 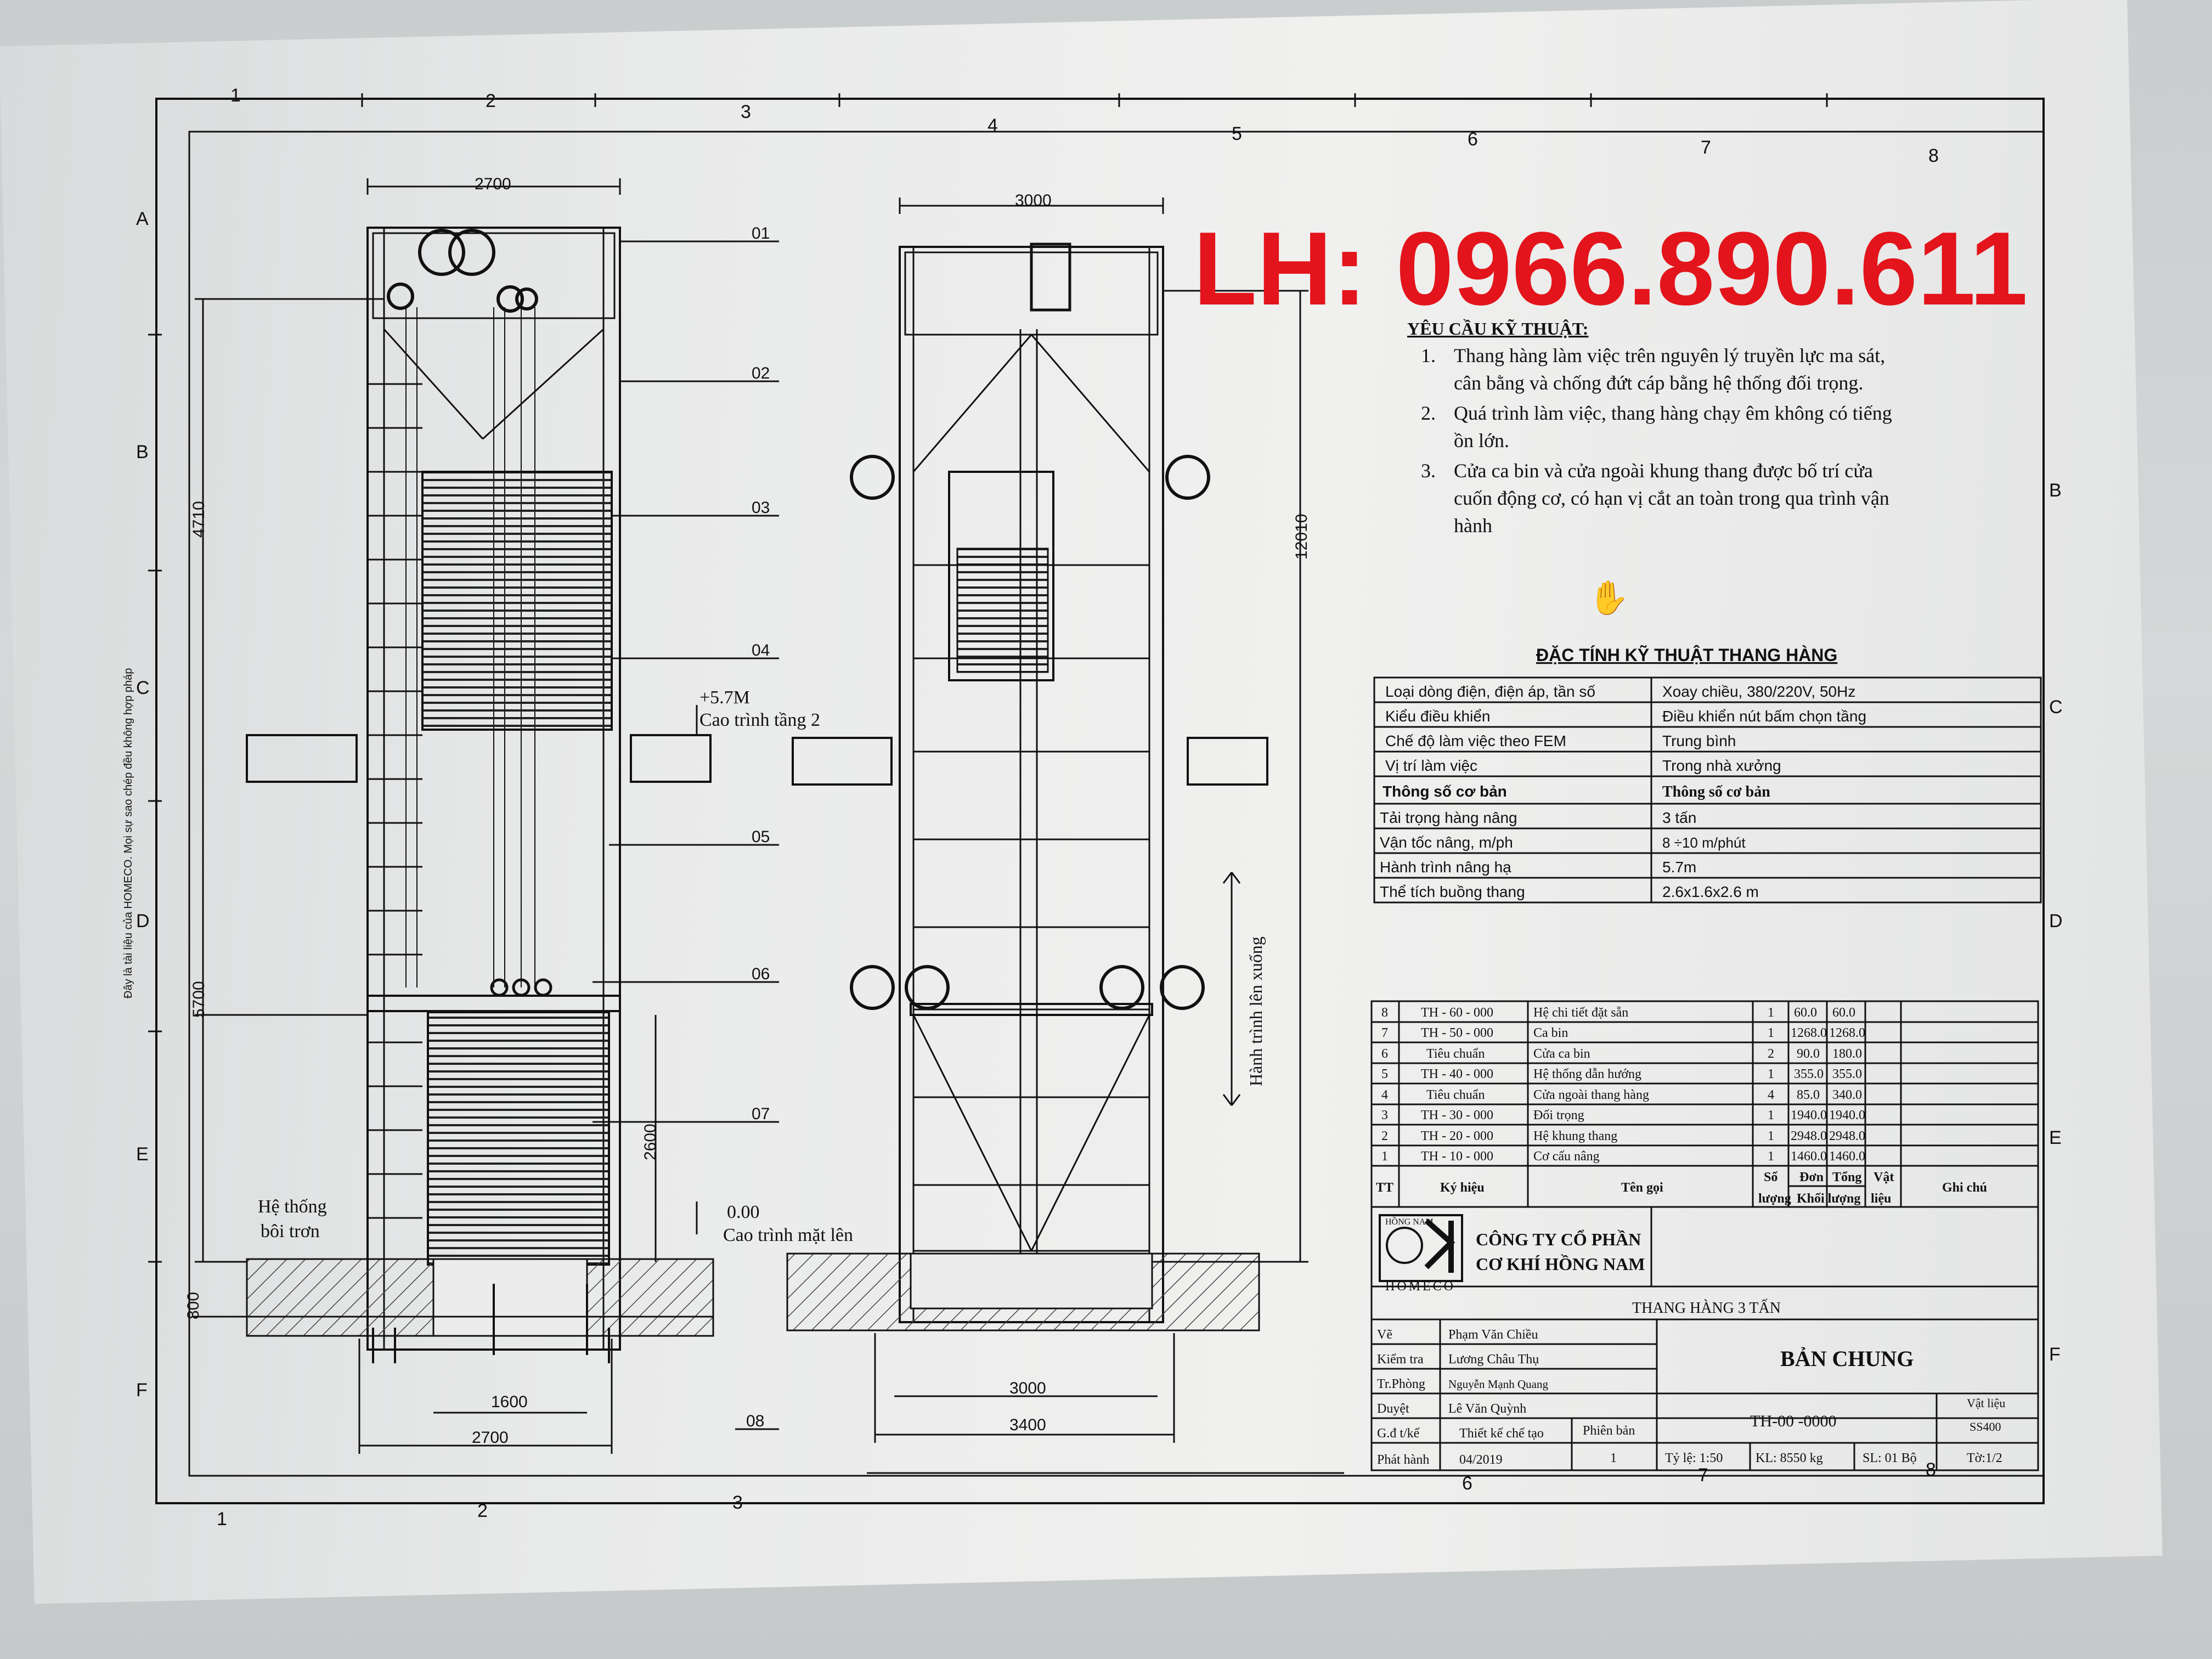 I want to click on req-num: 3., so click(x=1428, y=471).